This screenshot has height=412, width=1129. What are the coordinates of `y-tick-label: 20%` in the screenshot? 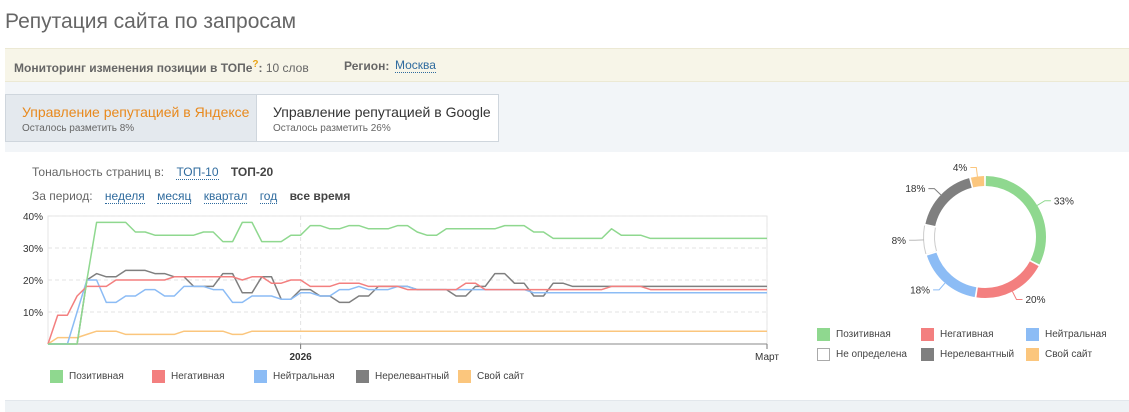 It's located at (33, 281).